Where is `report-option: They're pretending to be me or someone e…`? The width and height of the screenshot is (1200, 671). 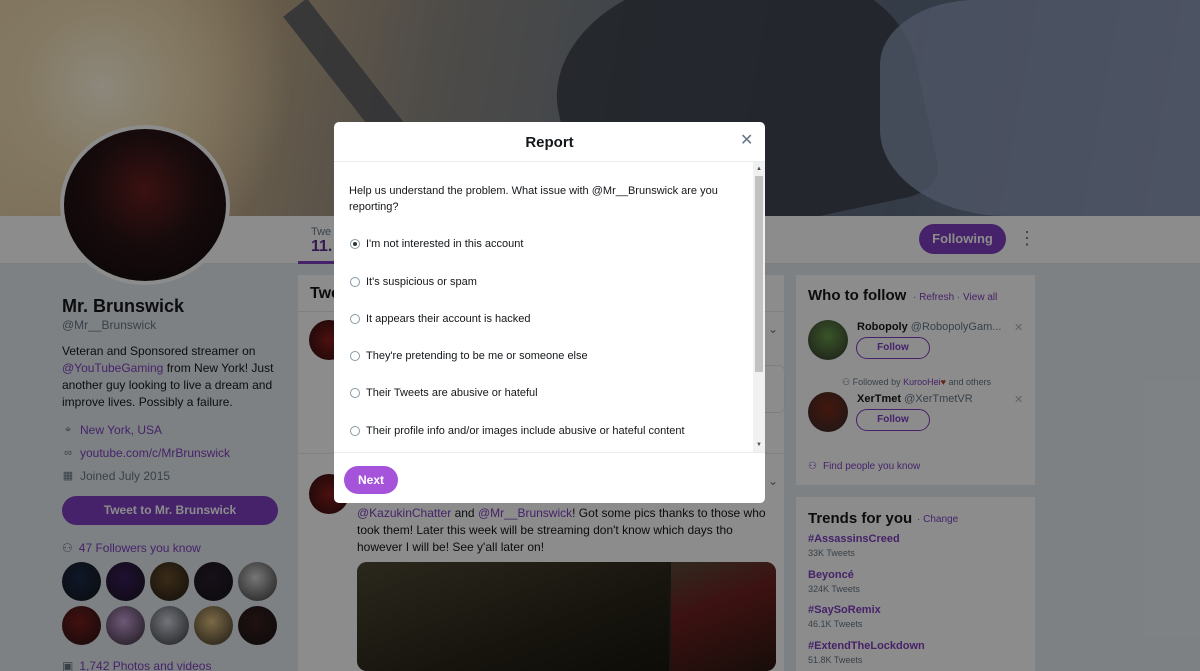
report-option: They're pretending to be me or someone e… is located at coordinates (469, 356).